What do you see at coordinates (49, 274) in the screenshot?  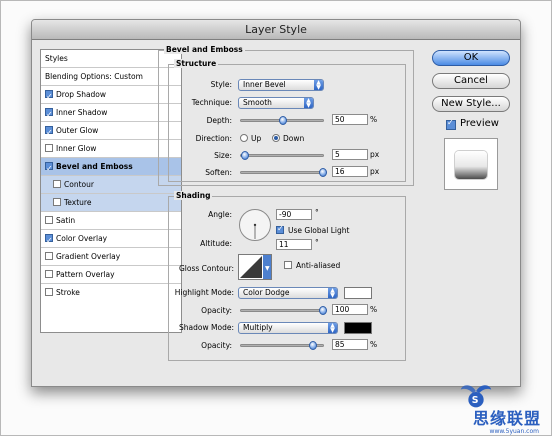 I see `pattern-overlay-checkbox` at bounding box center [49, 274].